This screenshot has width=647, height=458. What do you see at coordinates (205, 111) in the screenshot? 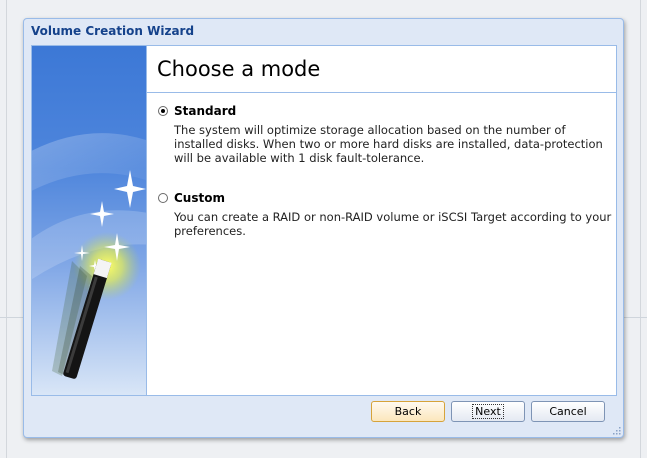
I see `standard-label: Standard` at bounding box center [205, 111].